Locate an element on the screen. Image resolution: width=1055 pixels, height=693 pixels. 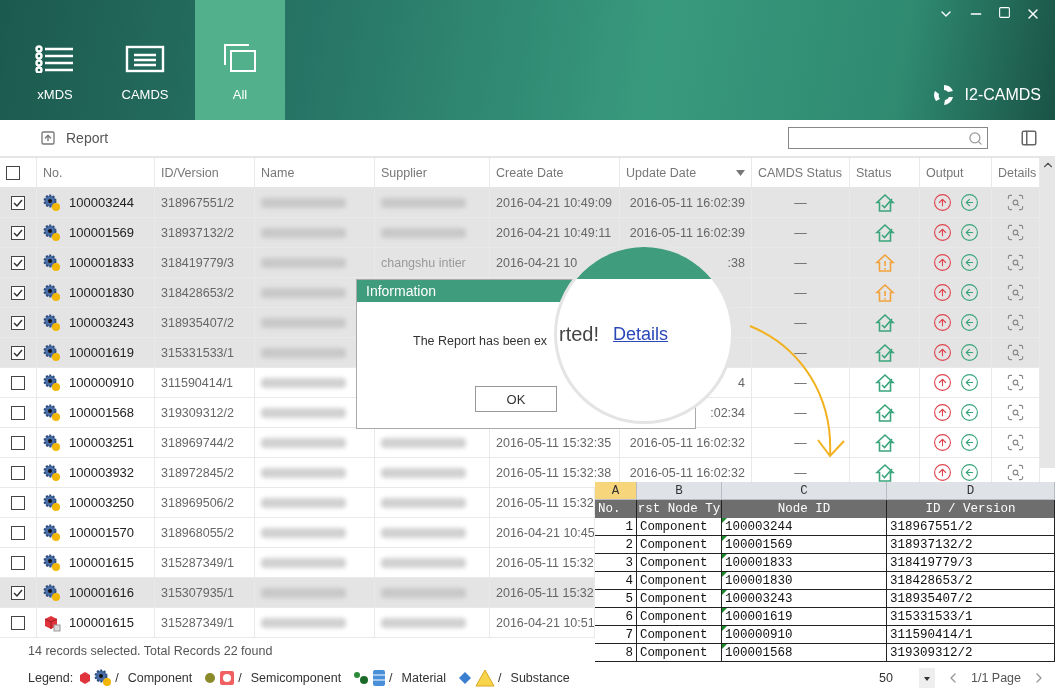
sheet-cell: 100001568 is located at coordinates (804, 653).